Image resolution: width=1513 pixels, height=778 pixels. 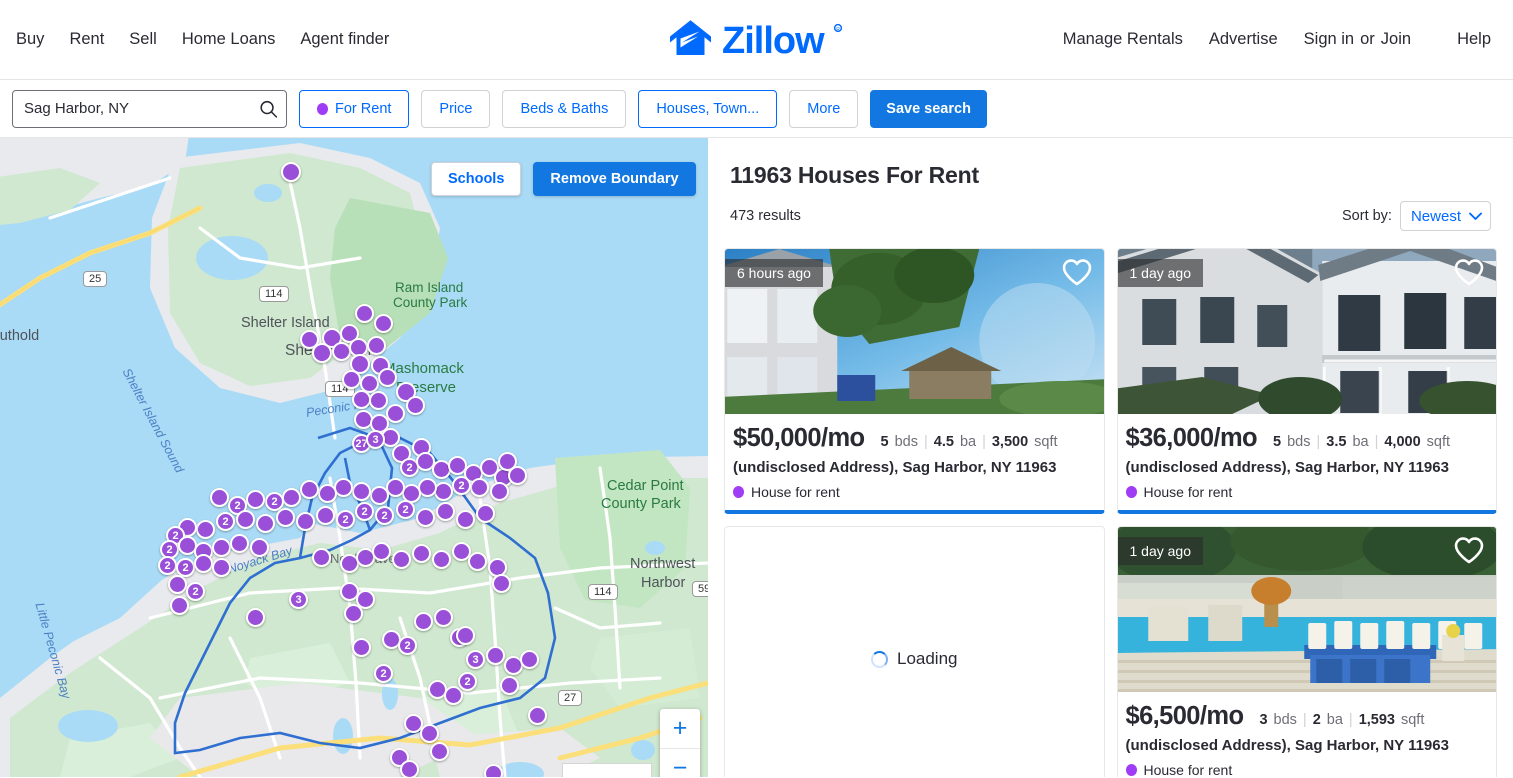 I want to click on listing-photo: 6 hours ago, so click(x=914, y=331).